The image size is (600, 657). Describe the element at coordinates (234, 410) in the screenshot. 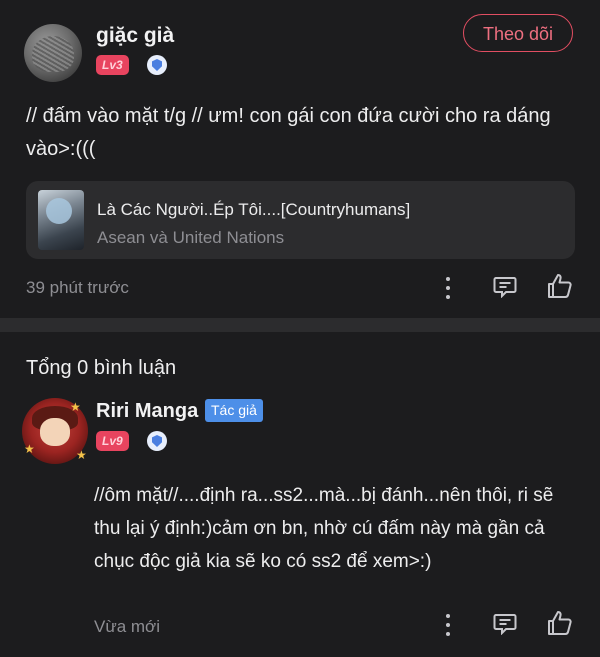

I see `author-tag: Tác giả` at that location.